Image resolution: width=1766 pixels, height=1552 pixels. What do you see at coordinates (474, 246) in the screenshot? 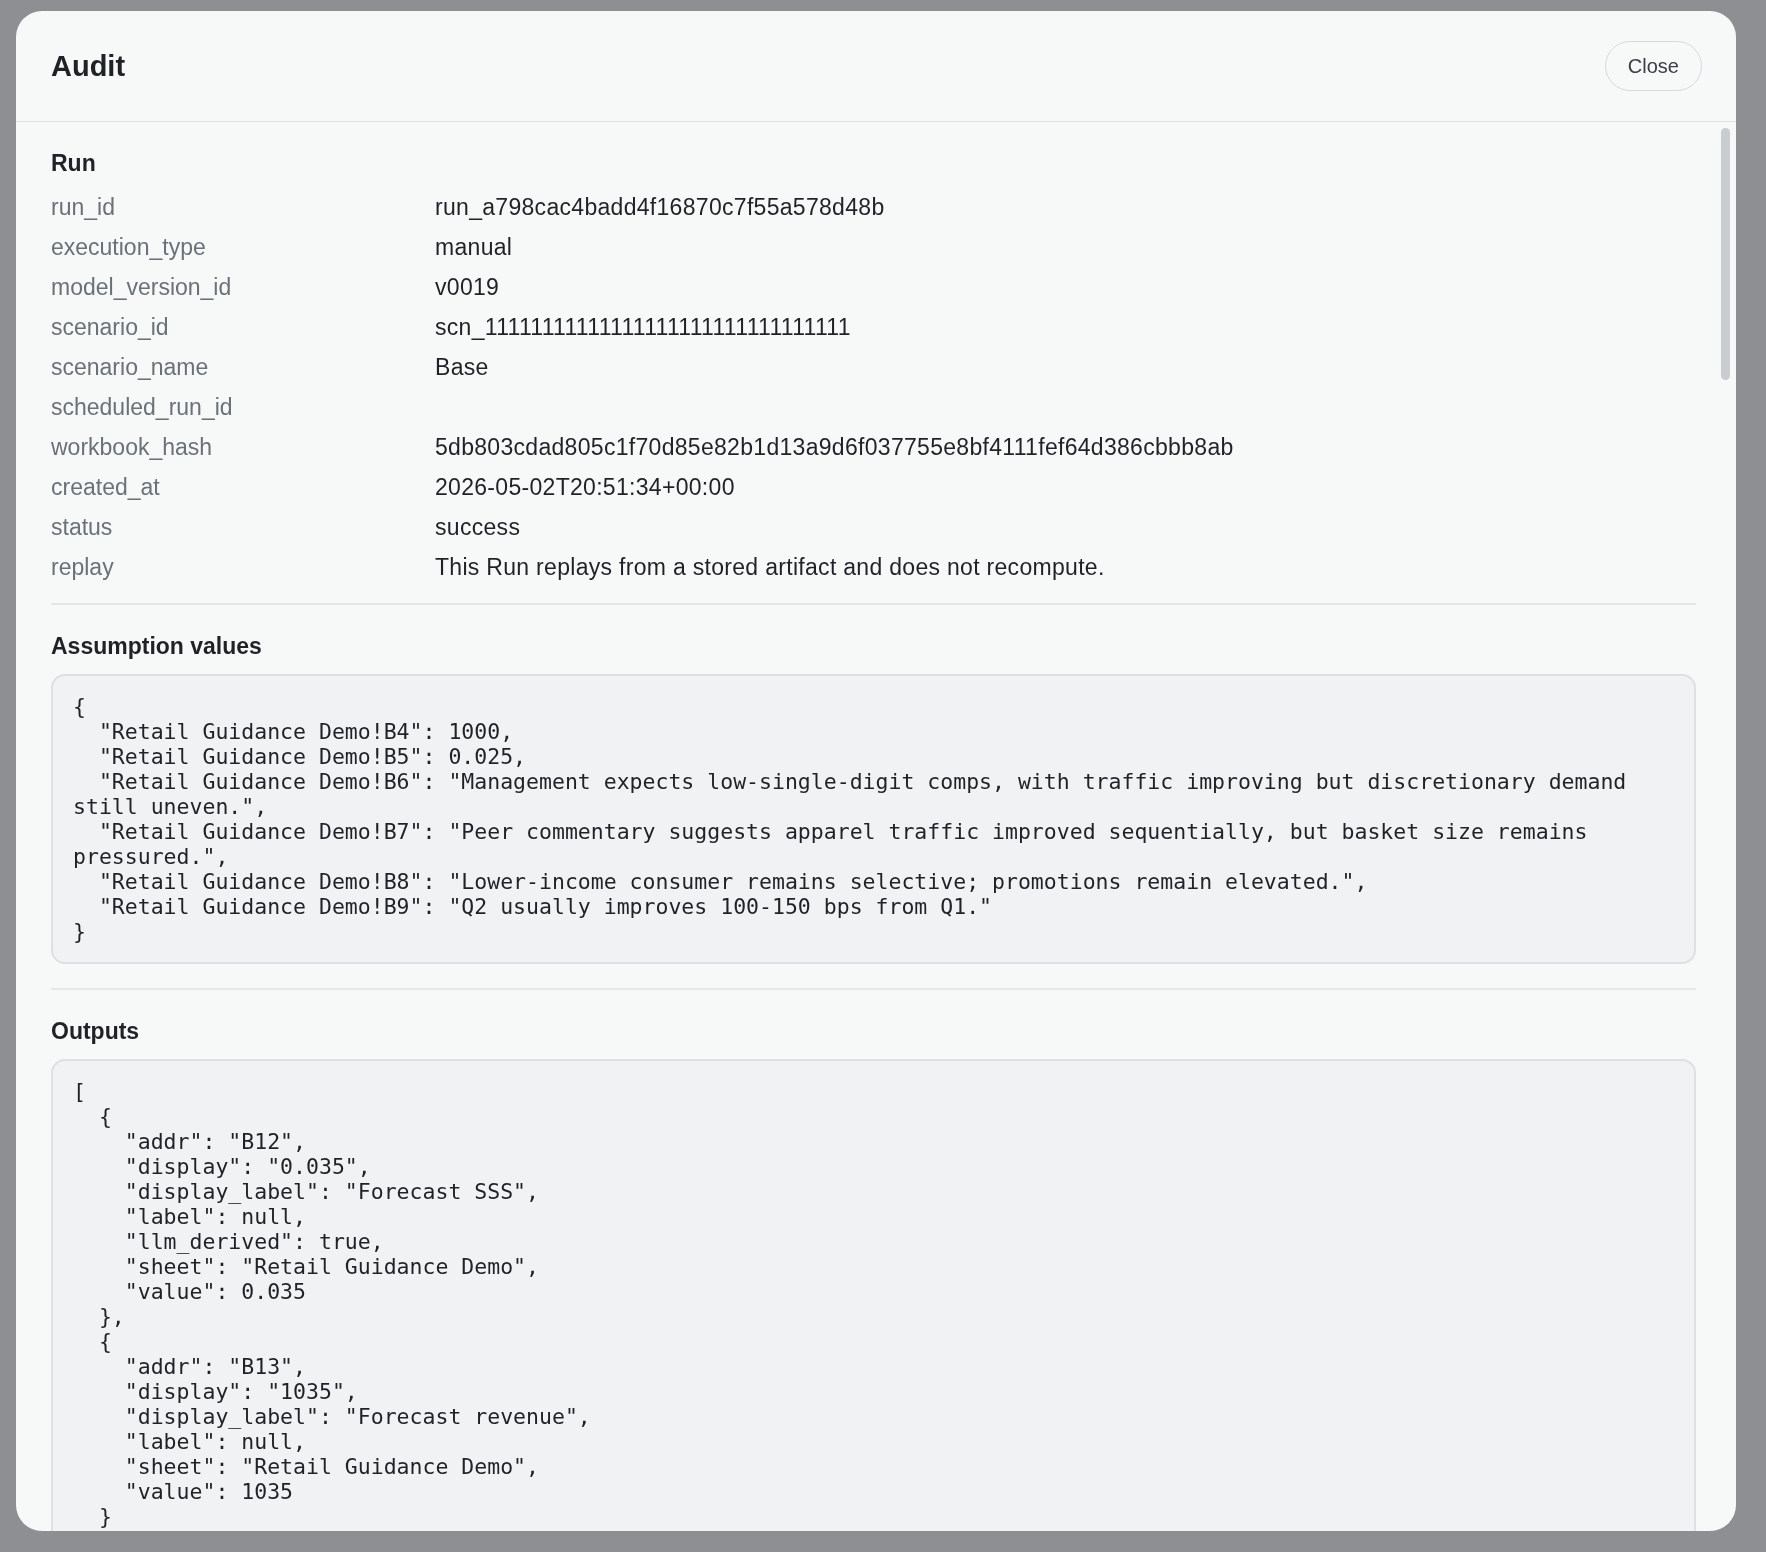
I see `field-value: manual` at bounding box center [474, 246].